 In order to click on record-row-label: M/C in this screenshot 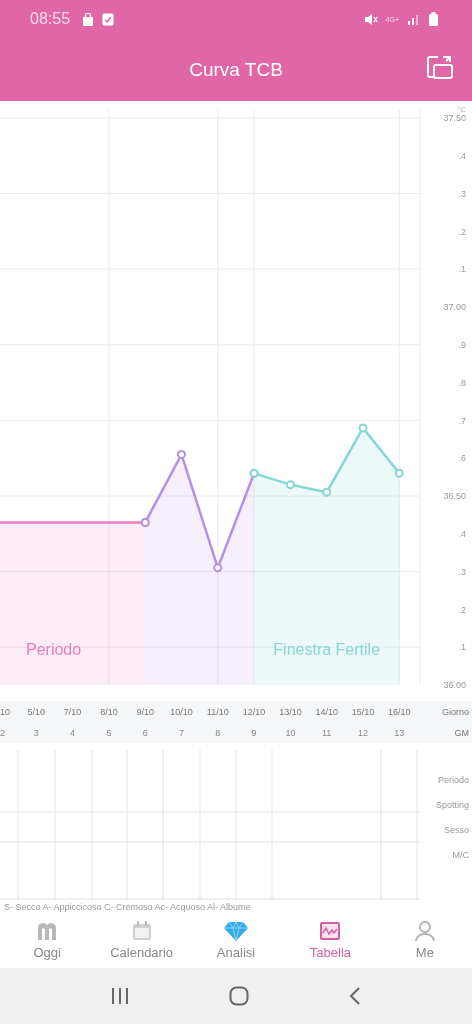, I will do `click(460, 855)`.